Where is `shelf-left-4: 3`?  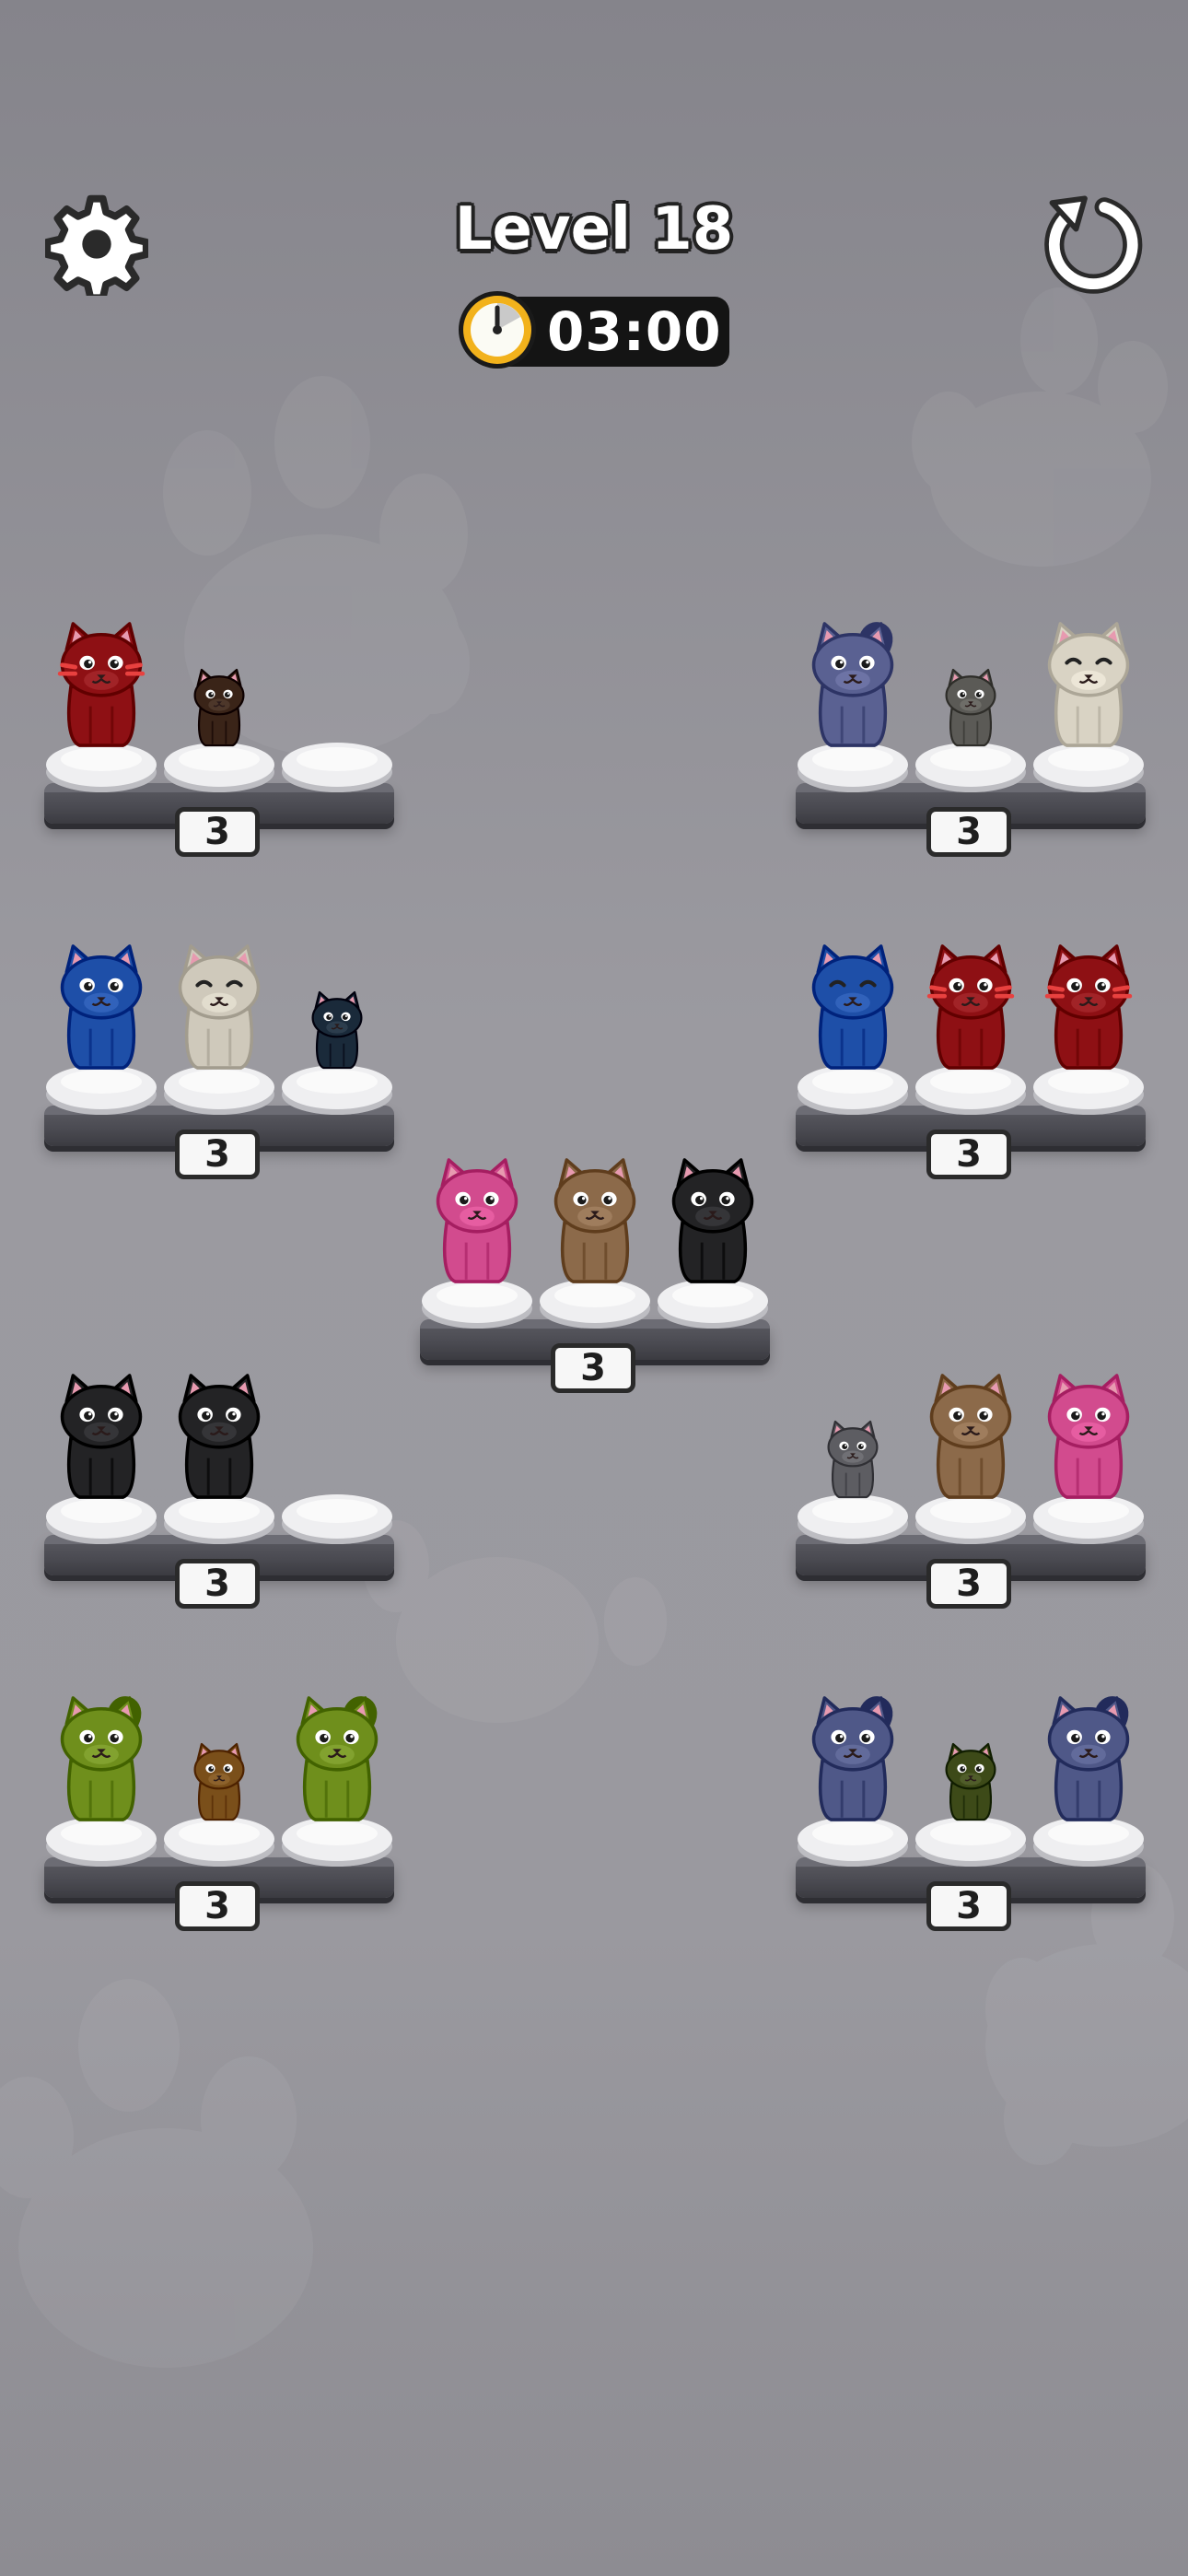
shelf-left-4: 3 is located at coordinates (219, 1813).